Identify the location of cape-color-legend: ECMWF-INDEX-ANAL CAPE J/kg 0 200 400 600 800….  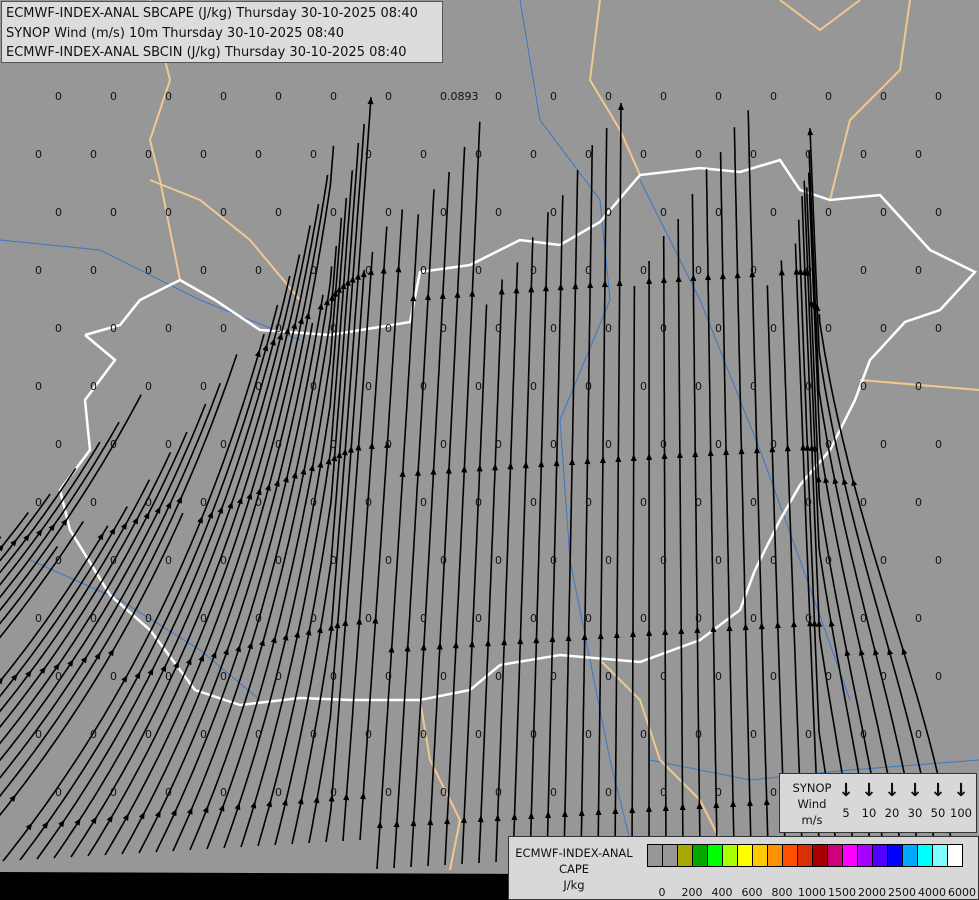
(743, 868).